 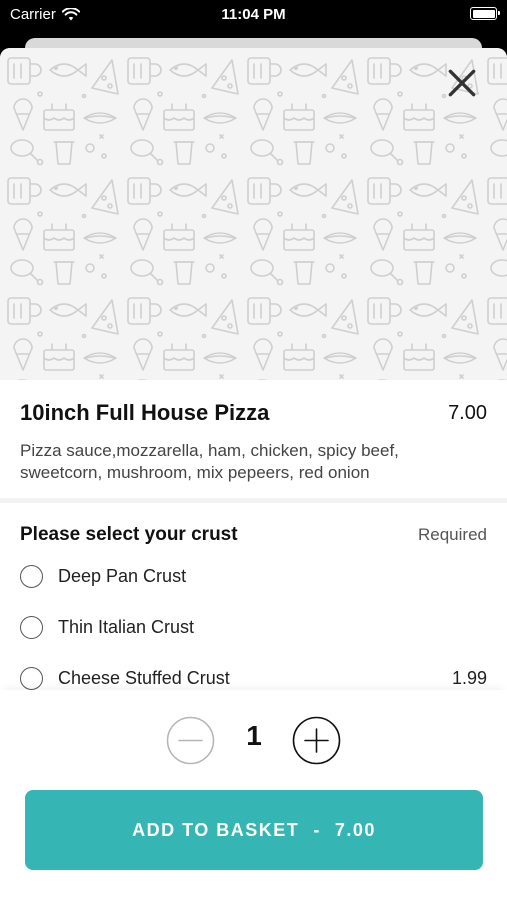 What do you see at coordinates (452, 534) in the screenshot?
I see `required-label: Required` at bounding box center [452, 534].